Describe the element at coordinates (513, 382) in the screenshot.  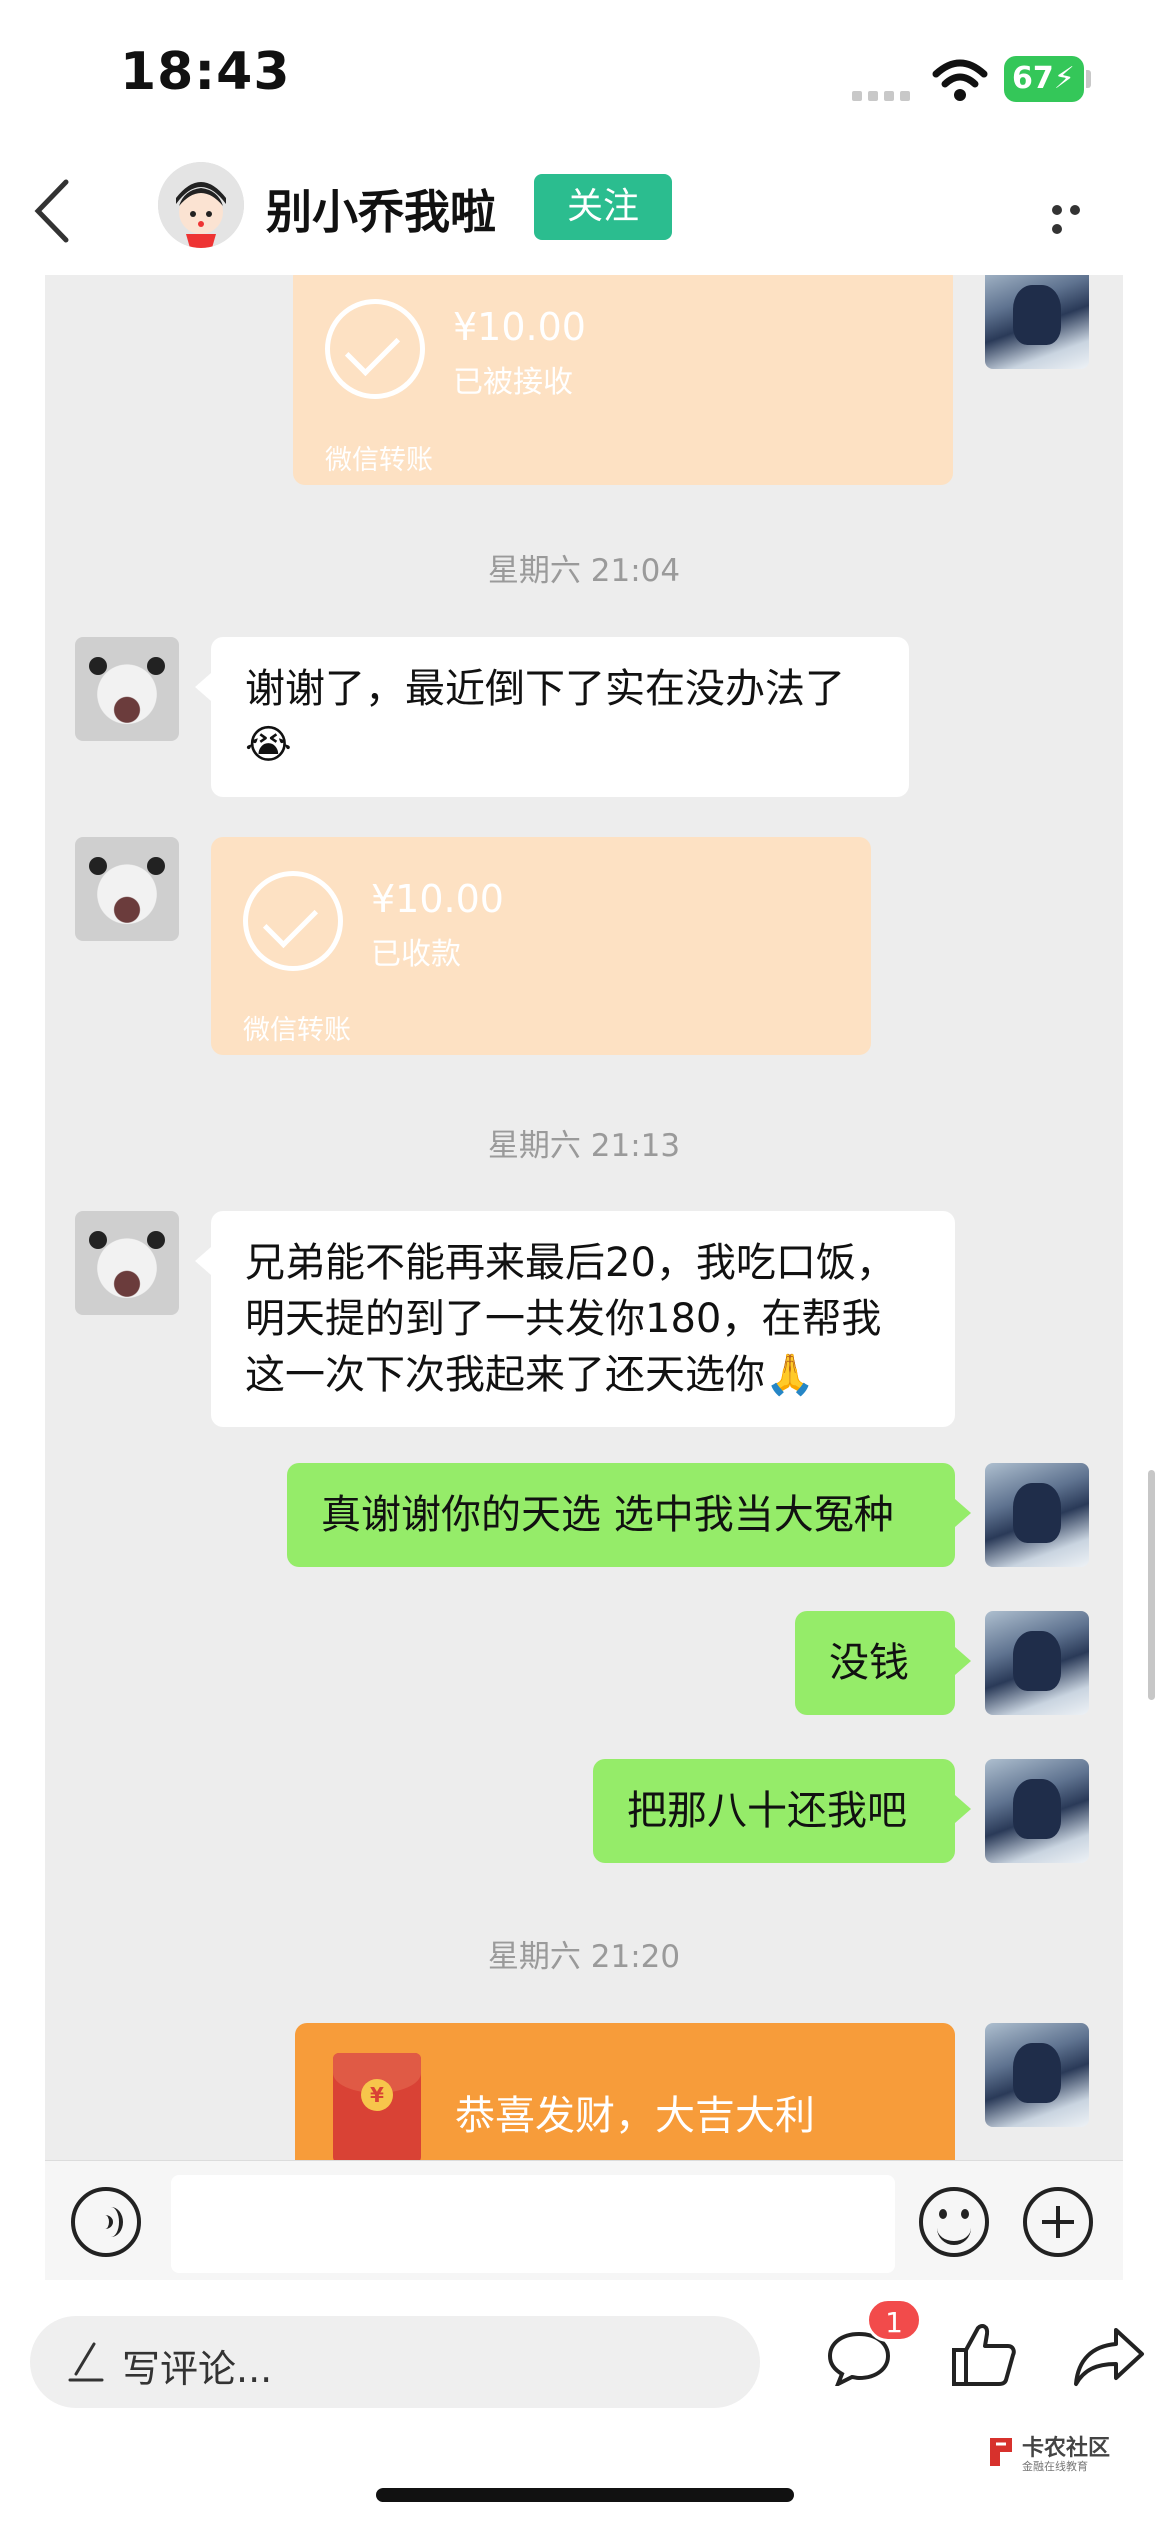
I see `transfer-status: 已被接收` at that location.